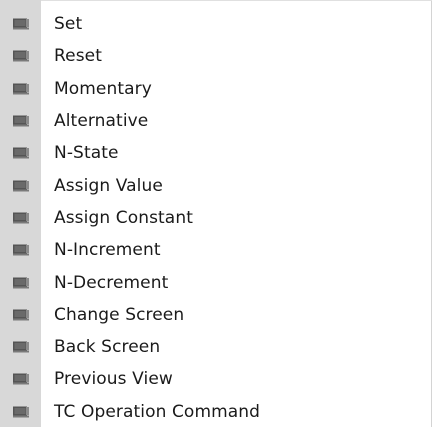 The image size is (432, 427). Describe the element at coordinates (68, 24) in the screenshot. I see `menu-item-label: Set` at that location.